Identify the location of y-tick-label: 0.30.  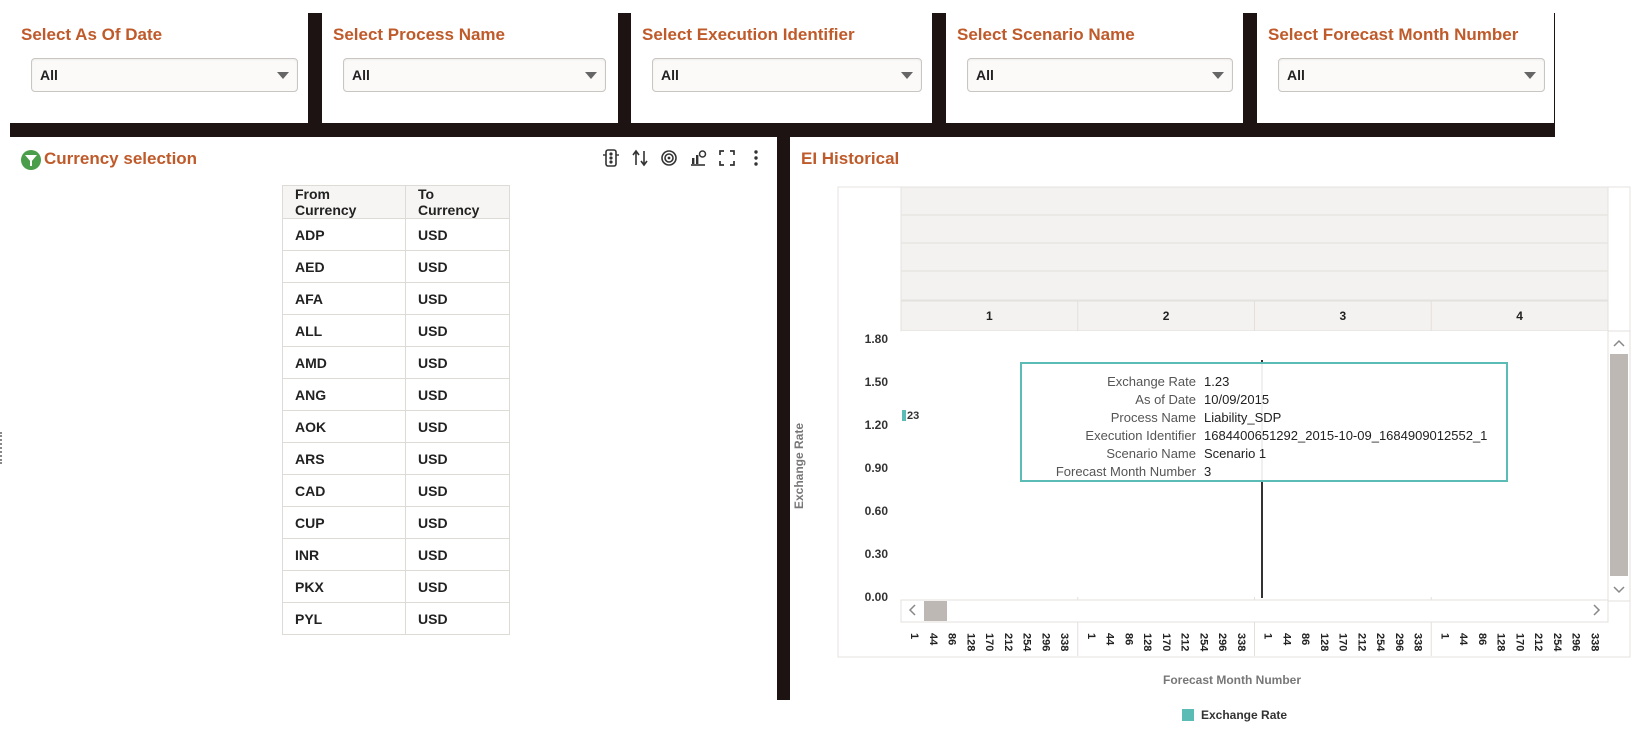
(877, 554).